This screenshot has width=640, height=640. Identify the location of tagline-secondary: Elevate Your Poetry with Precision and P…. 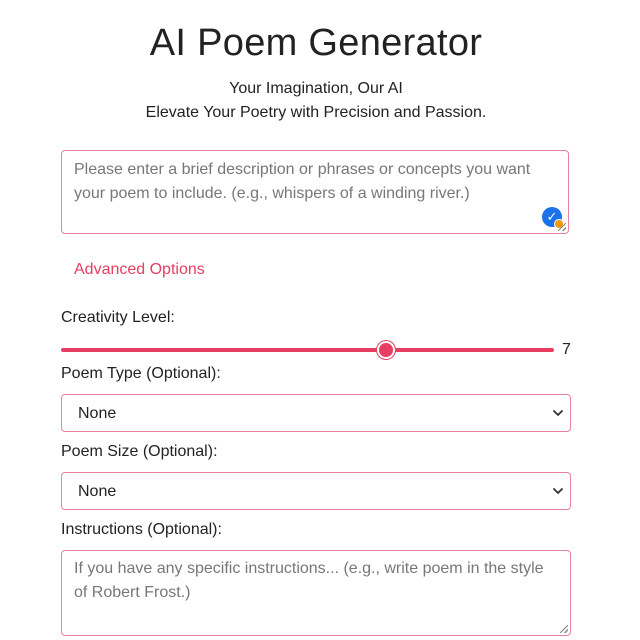
(316, 112).